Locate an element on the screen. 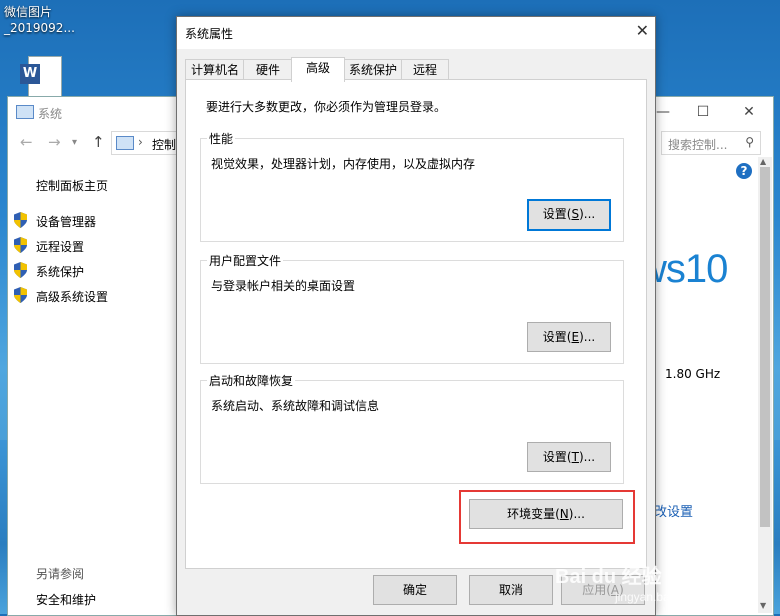 This screenshot has width=780, height=616. control-panel-home-link: 控制面板主页 is located at coordinates (72, 185).